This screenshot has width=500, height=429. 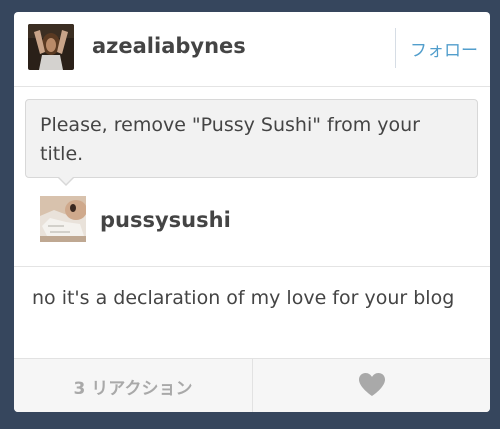 I want to click on author-avatar-photo, so click(x=51, y=47).